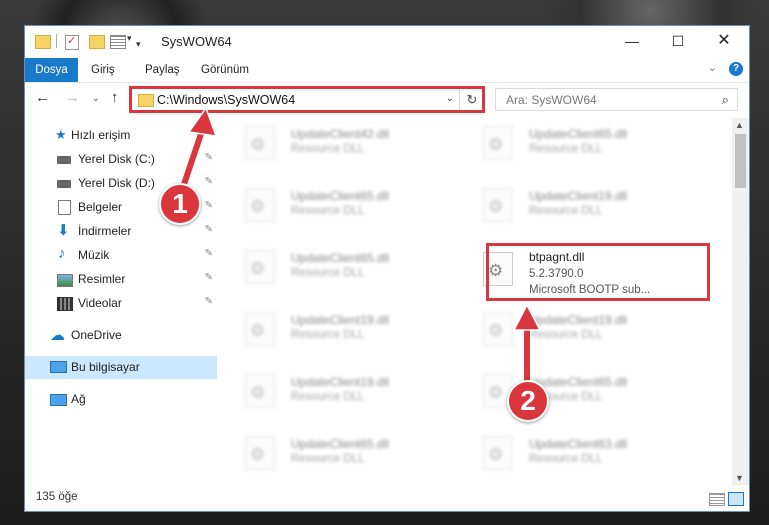 This screenshot has height=525, width=769. Describe the element at coordinates (43, 42) in the screenshot. I see `folder-icon` at that location.